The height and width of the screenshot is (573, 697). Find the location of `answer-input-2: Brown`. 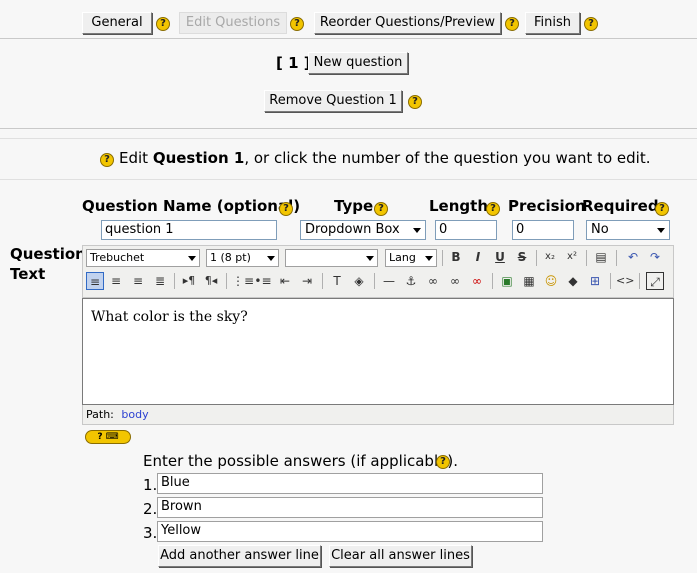

answer-input-2: Brown is located at coordinates (350, 507).